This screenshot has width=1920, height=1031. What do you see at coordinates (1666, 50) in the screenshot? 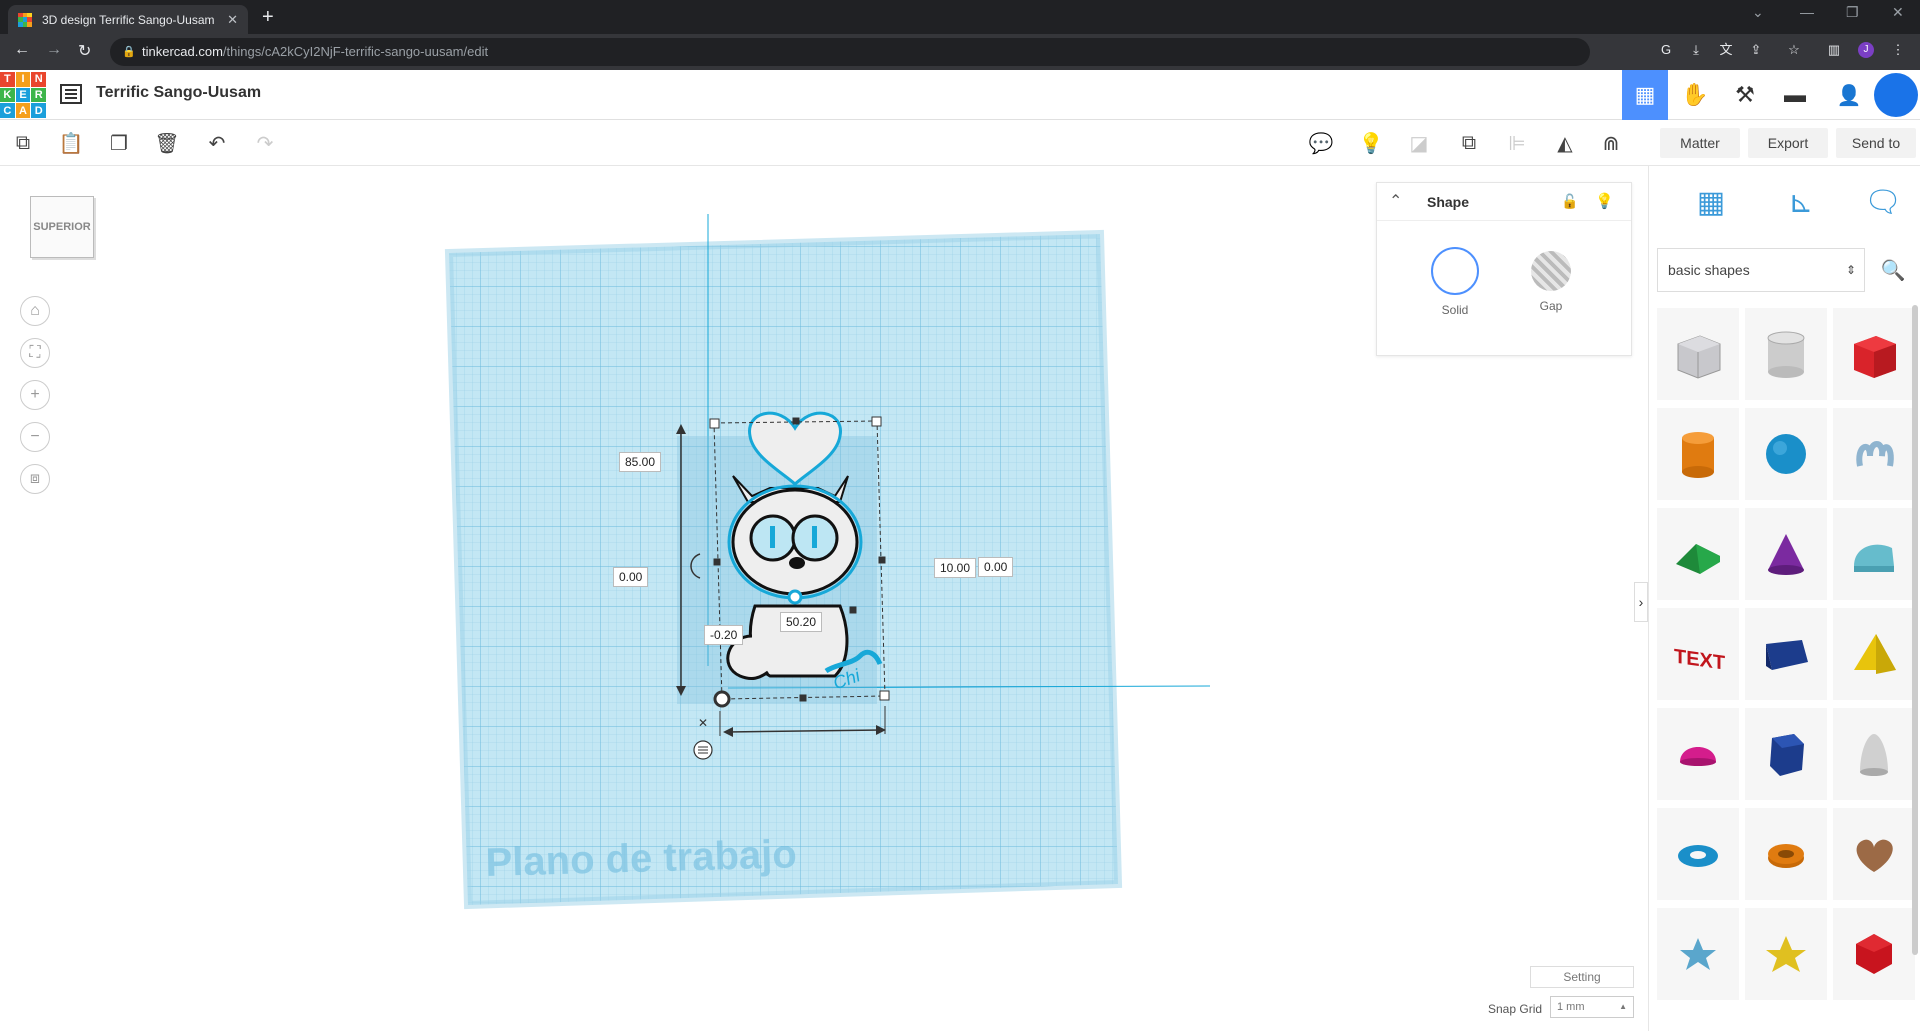
I see `google-extension-icon: G` at bounding box center [1666, 50].